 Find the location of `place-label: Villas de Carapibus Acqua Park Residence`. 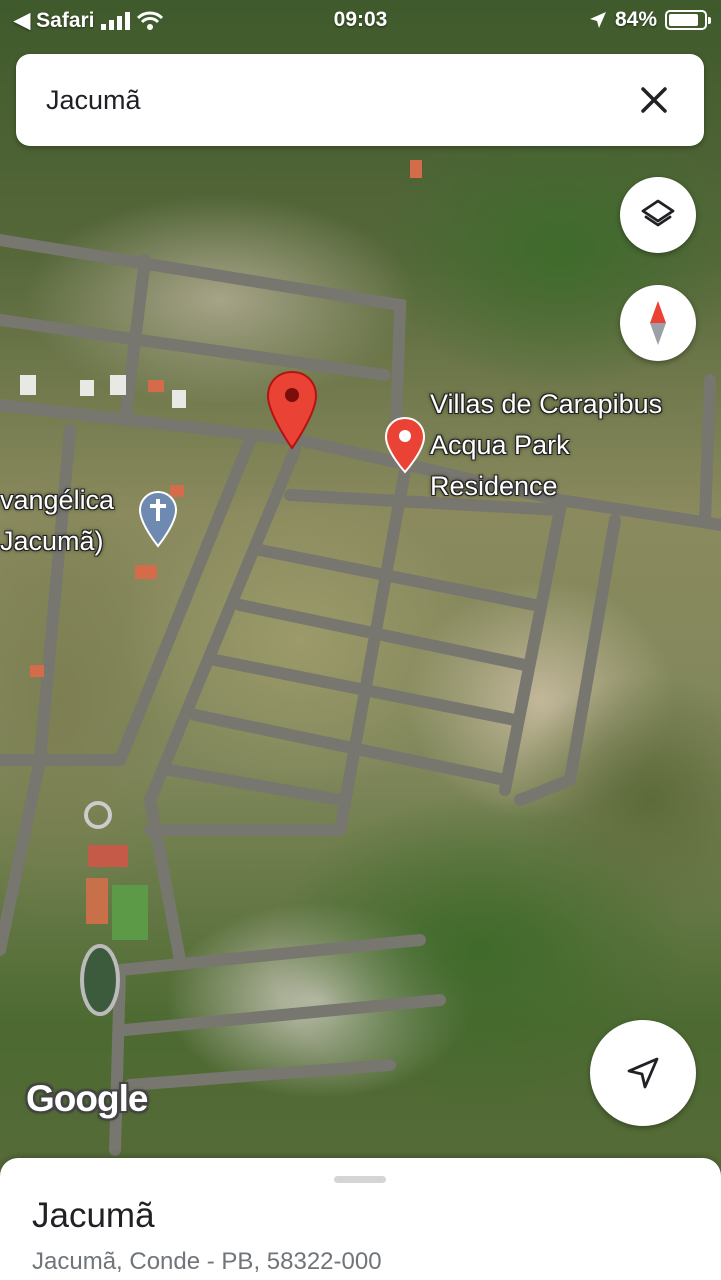

place-label: Villas de Carapibus Acqua Park Residence is located at coordinates (546, 445).